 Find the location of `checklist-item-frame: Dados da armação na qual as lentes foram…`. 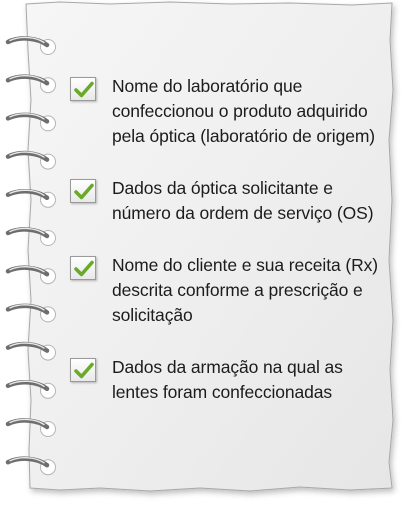

checklist-item-frame: Dados da armação na qual as lentes foram… is located at coordinates (225, 380).